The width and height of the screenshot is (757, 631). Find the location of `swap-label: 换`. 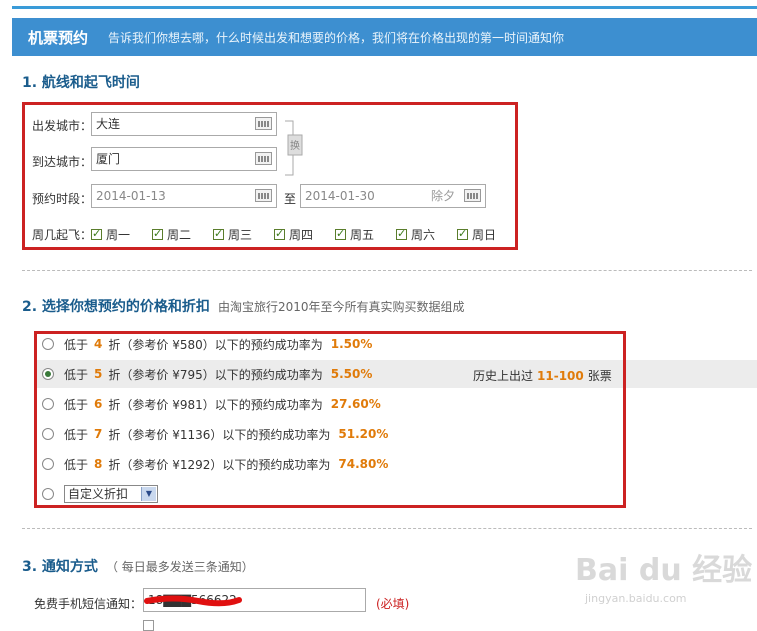

swap-label: 换 is located at coordinates (295, 145).